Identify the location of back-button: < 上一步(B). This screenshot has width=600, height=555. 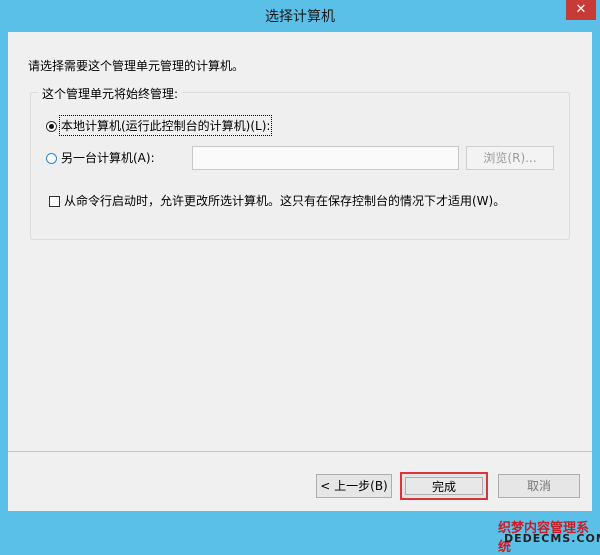
(354, 486).